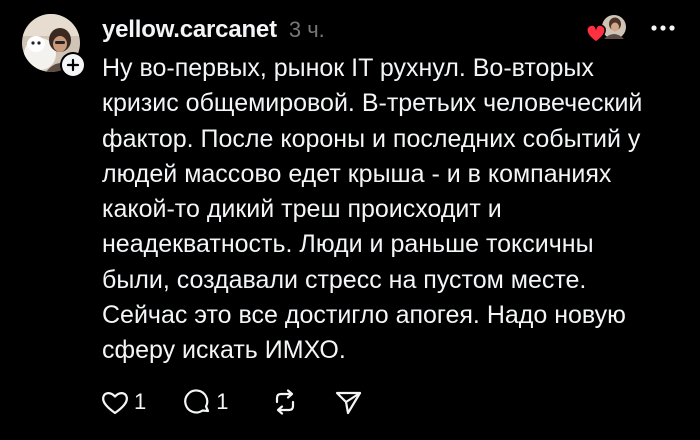 Image resolution: width=700 pixels, height=440 pixels. I want to click on like-count: 1, so click(140, 401).